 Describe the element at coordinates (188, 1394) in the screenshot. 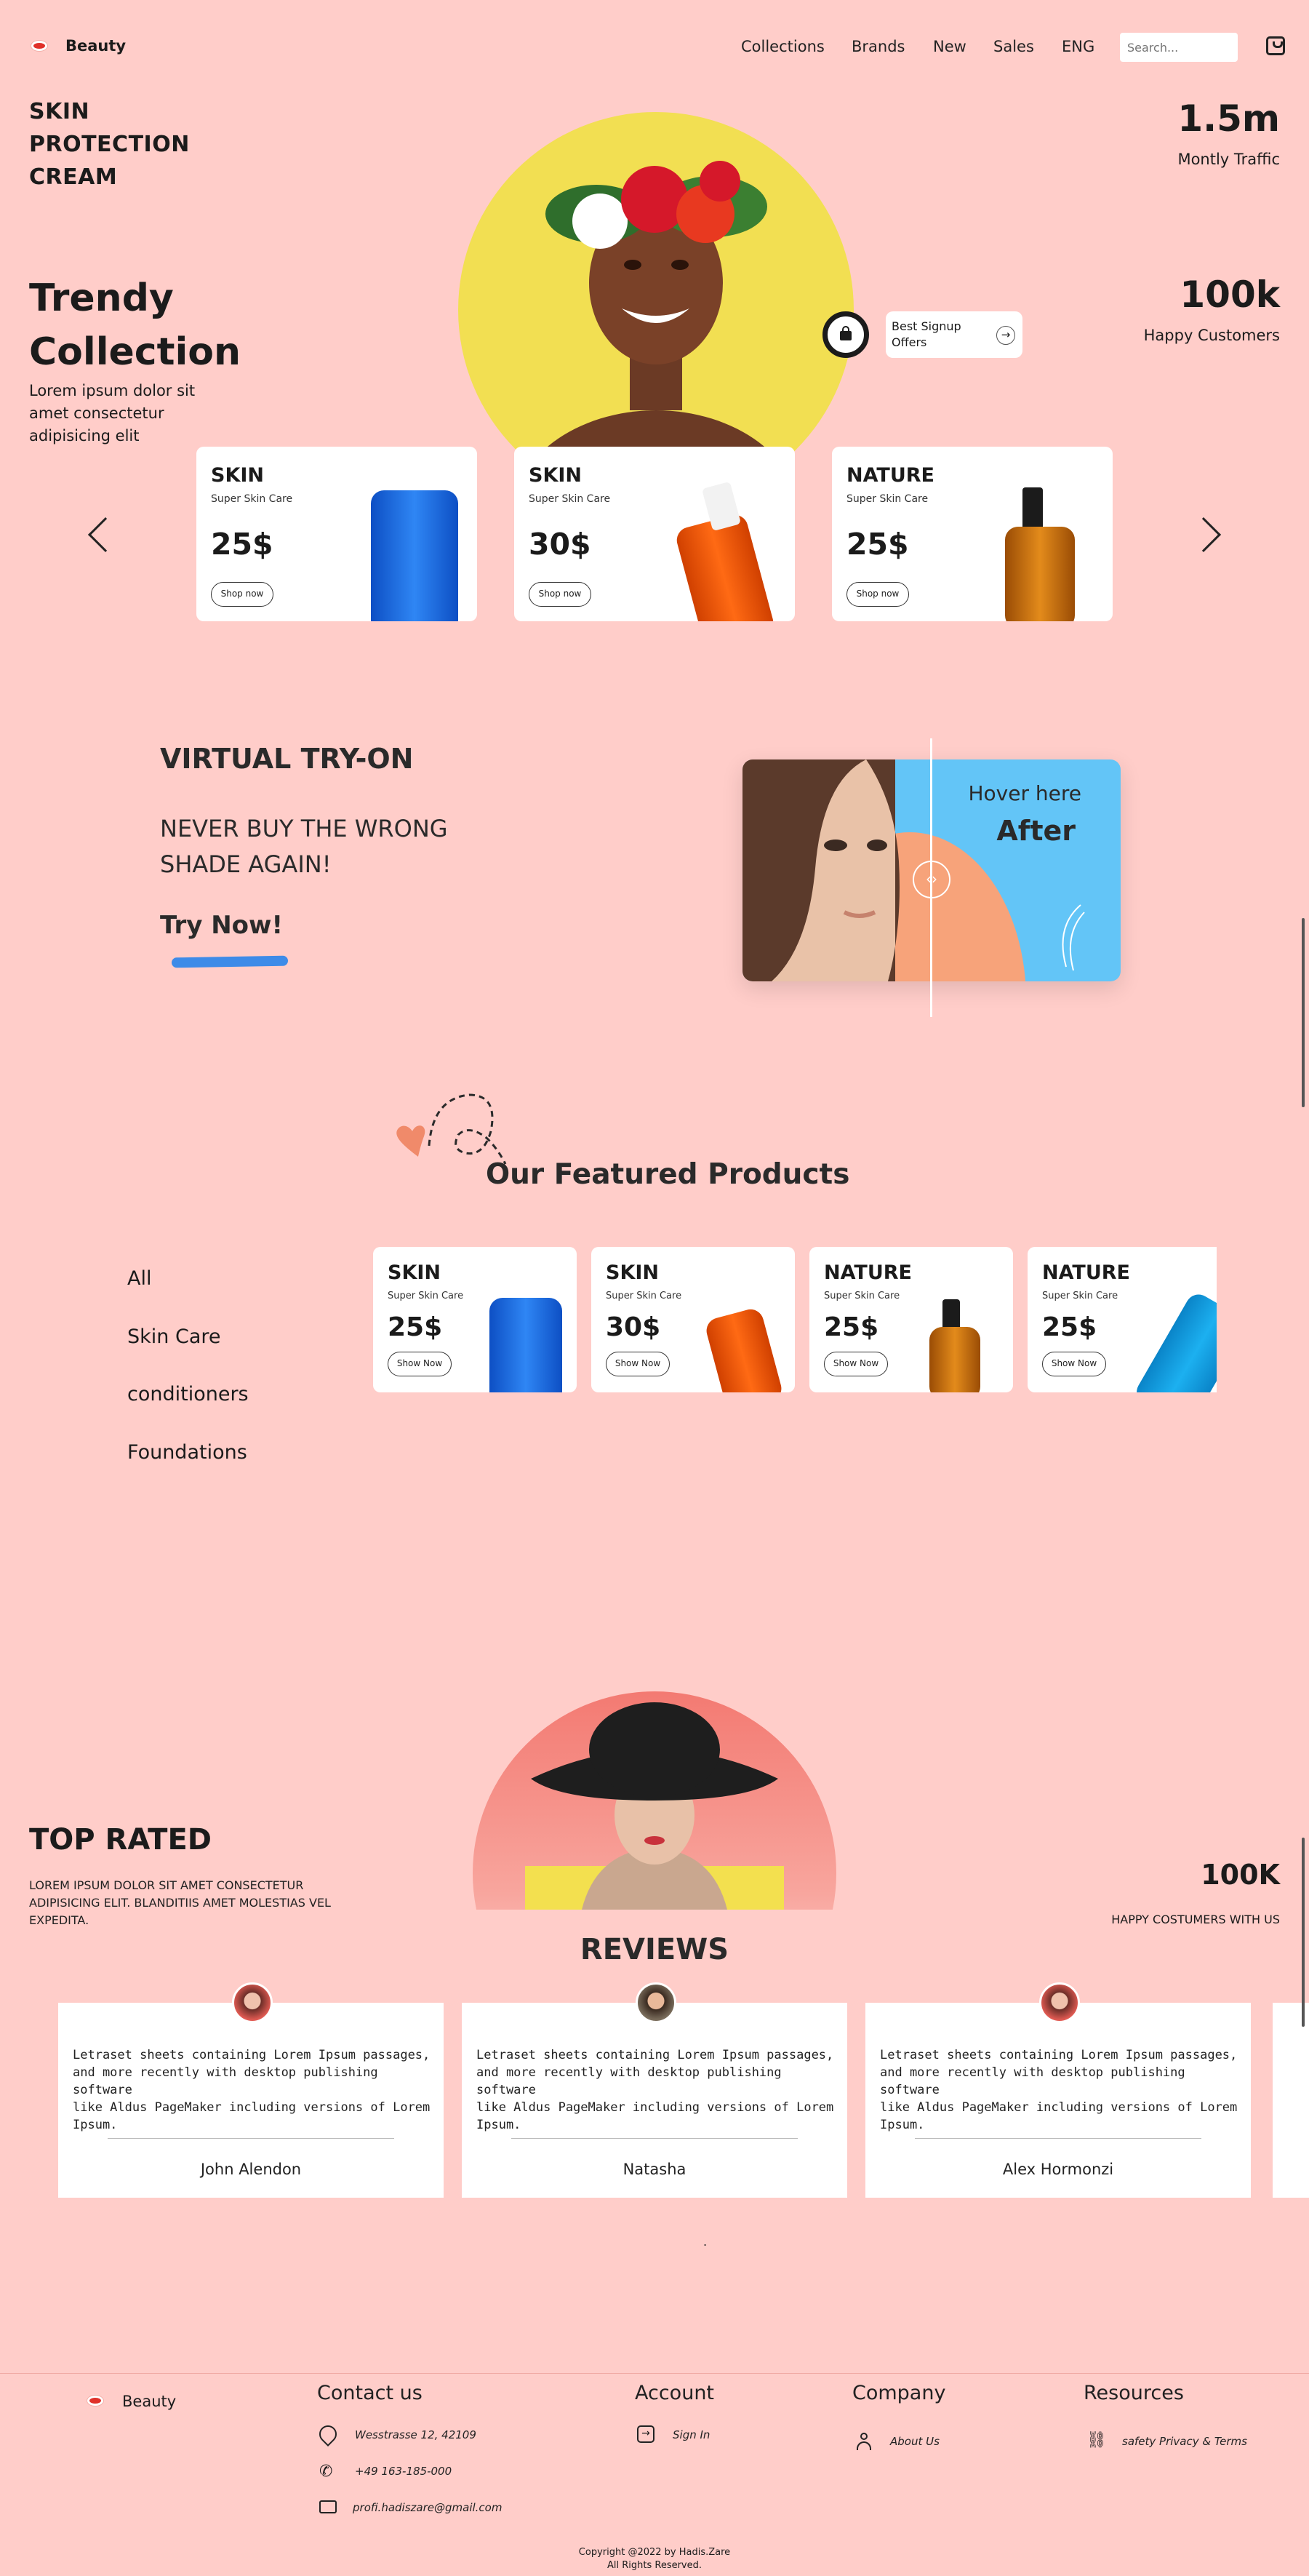

I see `category-conditioners: conditioners` at that location.